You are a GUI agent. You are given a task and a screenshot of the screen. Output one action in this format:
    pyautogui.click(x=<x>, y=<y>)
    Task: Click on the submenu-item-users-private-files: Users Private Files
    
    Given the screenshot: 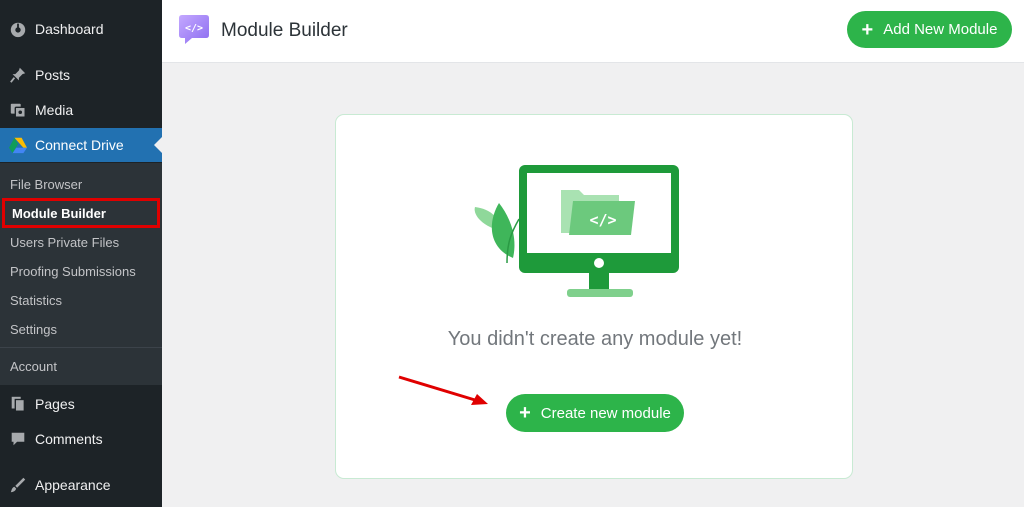 What is the action you would take?
    pyautogui.click(x=81, y=242)
    